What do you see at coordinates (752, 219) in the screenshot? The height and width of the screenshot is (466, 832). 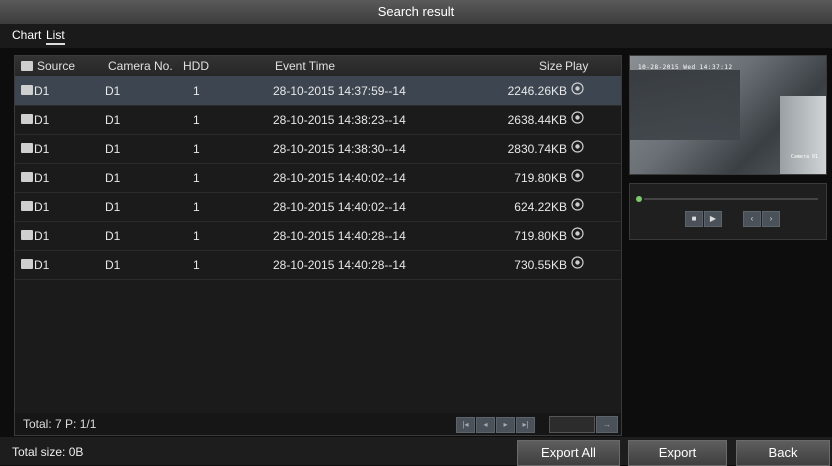 I see `prev-frame-icon: ‹` at bounding box center [752, 219].